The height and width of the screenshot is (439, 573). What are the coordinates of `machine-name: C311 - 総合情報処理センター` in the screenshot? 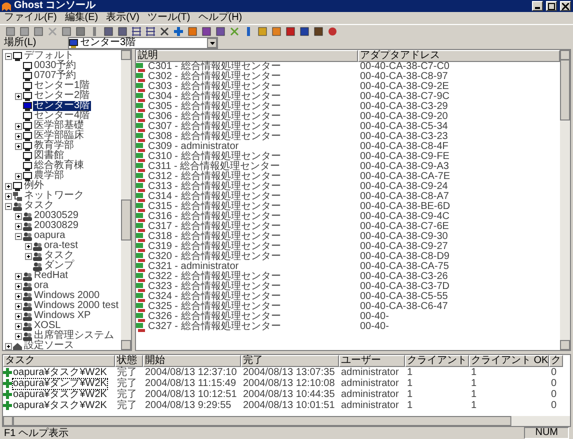 It's located at (213, 167).